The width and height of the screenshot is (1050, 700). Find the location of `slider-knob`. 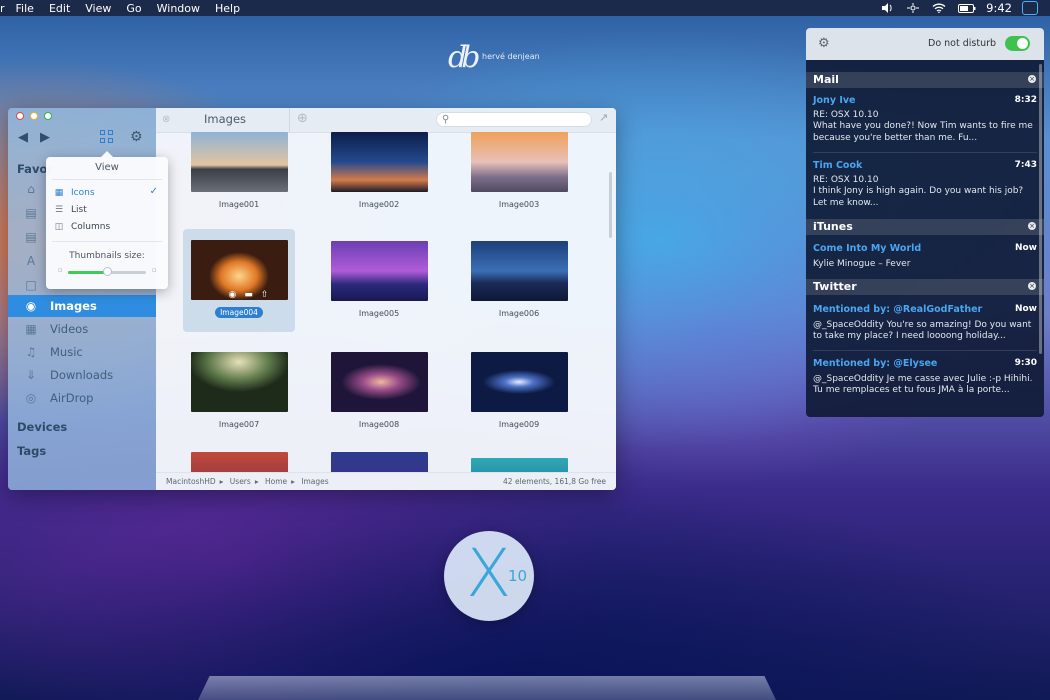

slider-knob is located at coordinates (107, 271).